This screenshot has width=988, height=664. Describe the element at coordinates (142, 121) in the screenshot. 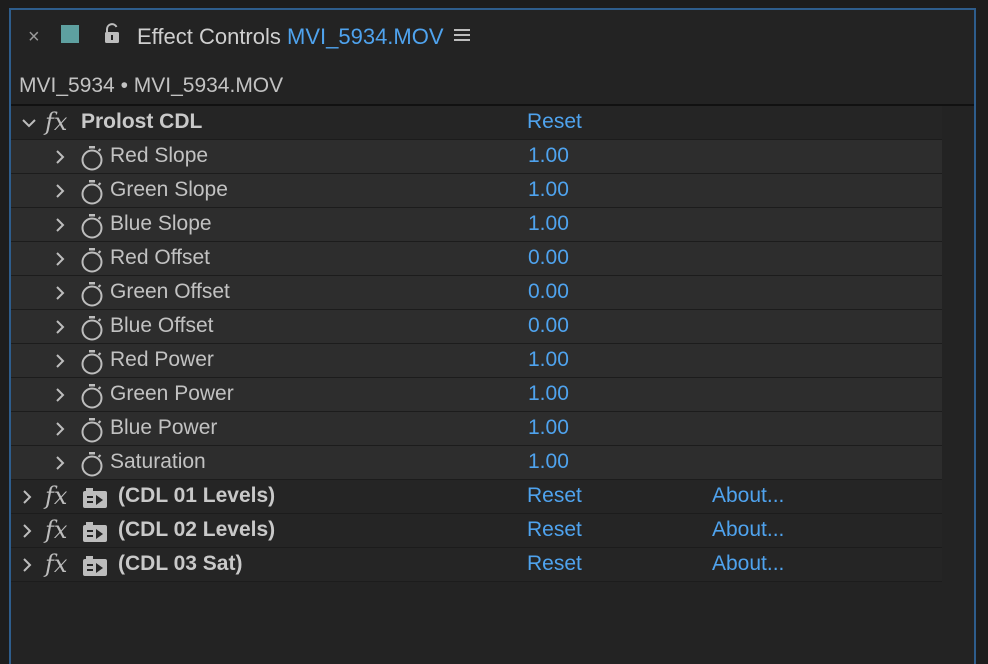

I see `effect-name: Prolost CDL` at that location.